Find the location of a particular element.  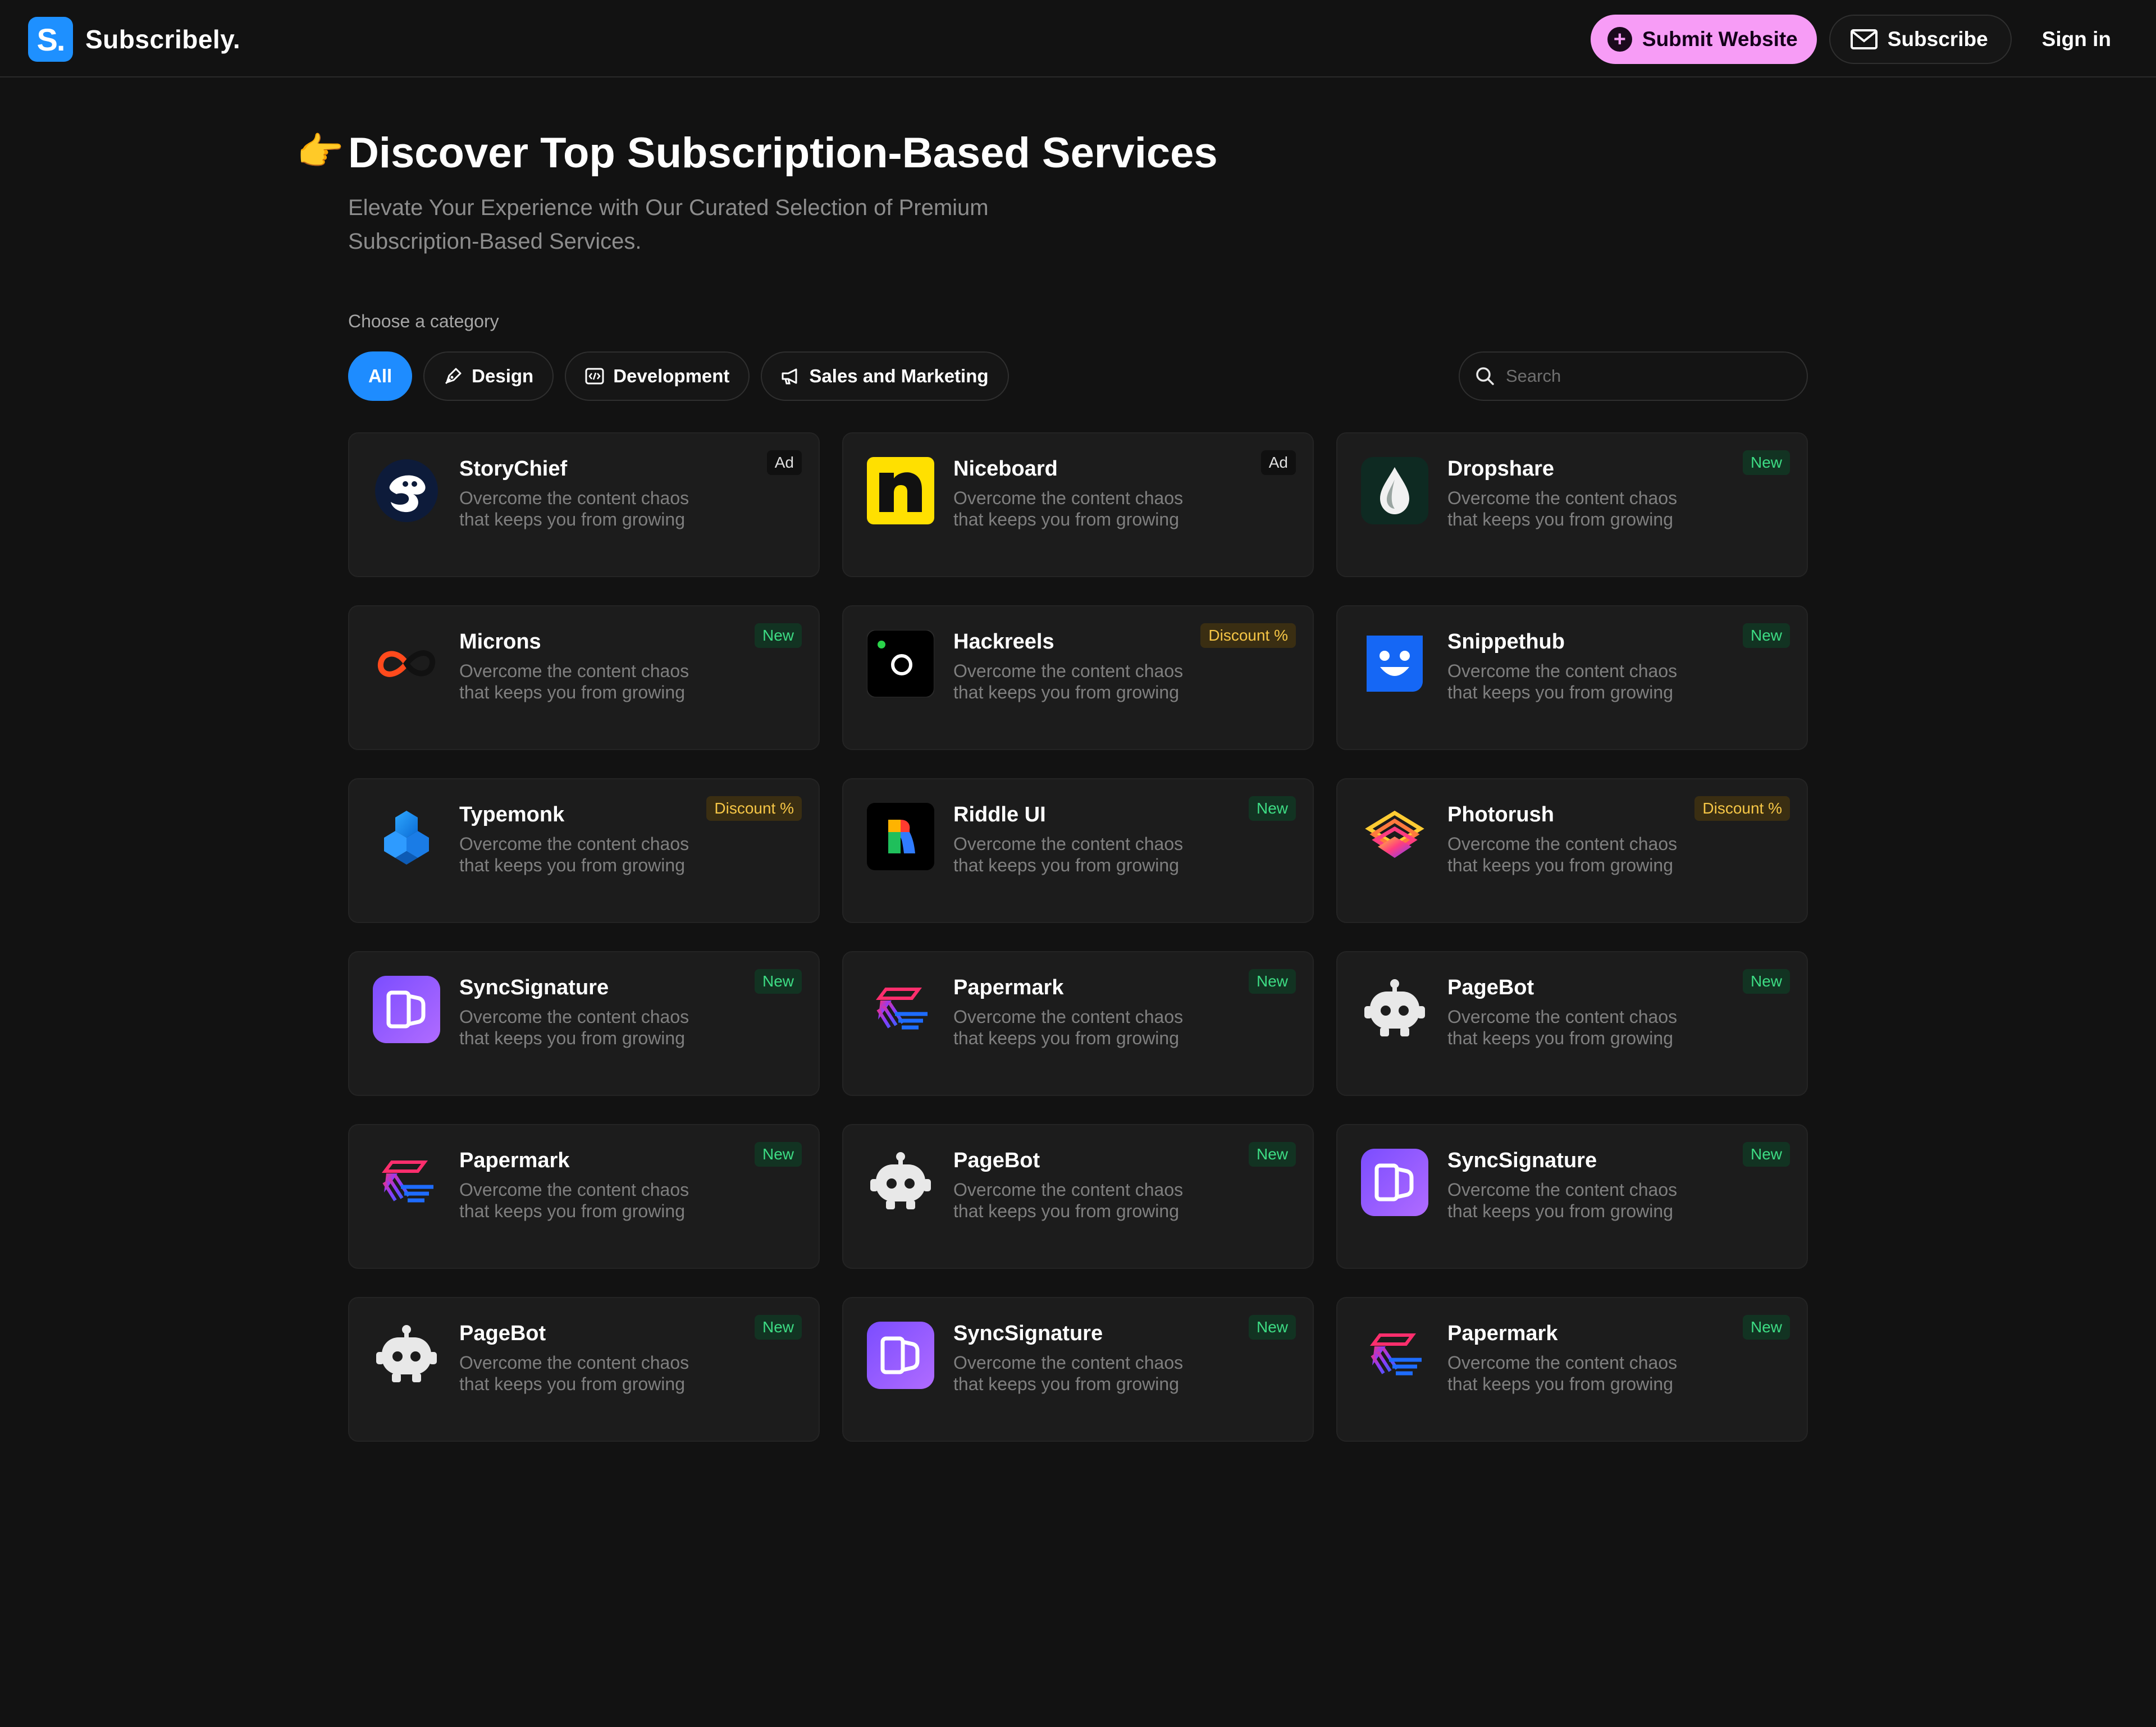

sign-in-link: Sign in is located at coordinates (2076, 39).